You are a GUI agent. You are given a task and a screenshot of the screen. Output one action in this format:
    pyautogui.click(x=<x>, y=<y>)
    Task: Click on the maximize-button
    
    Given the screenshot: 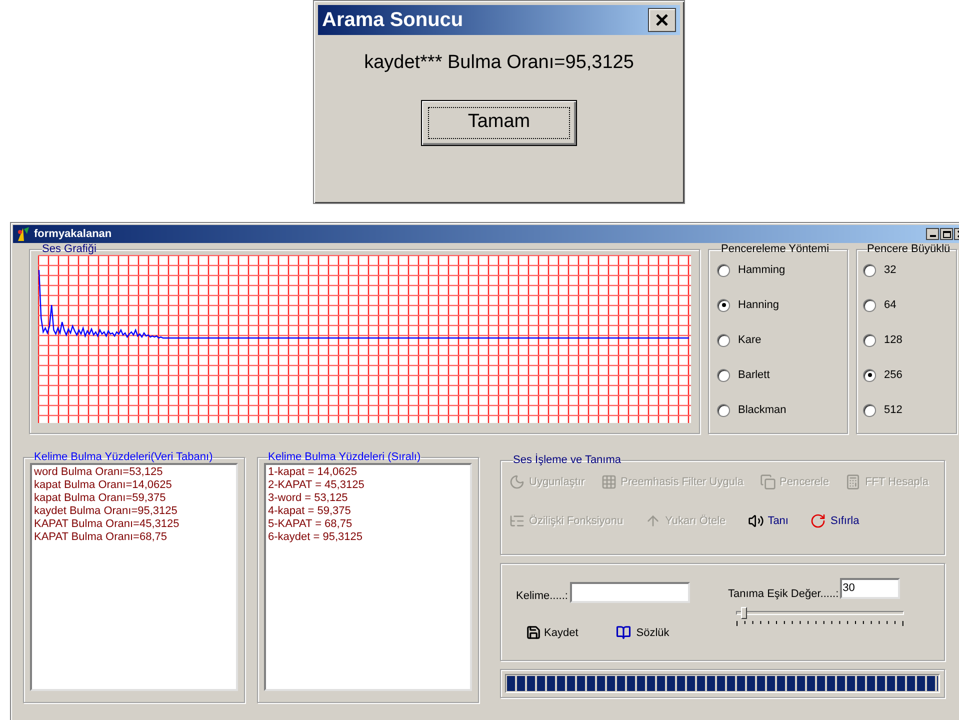 What is the action you would take?
    pyautogui.click(x=946, y=234)
    